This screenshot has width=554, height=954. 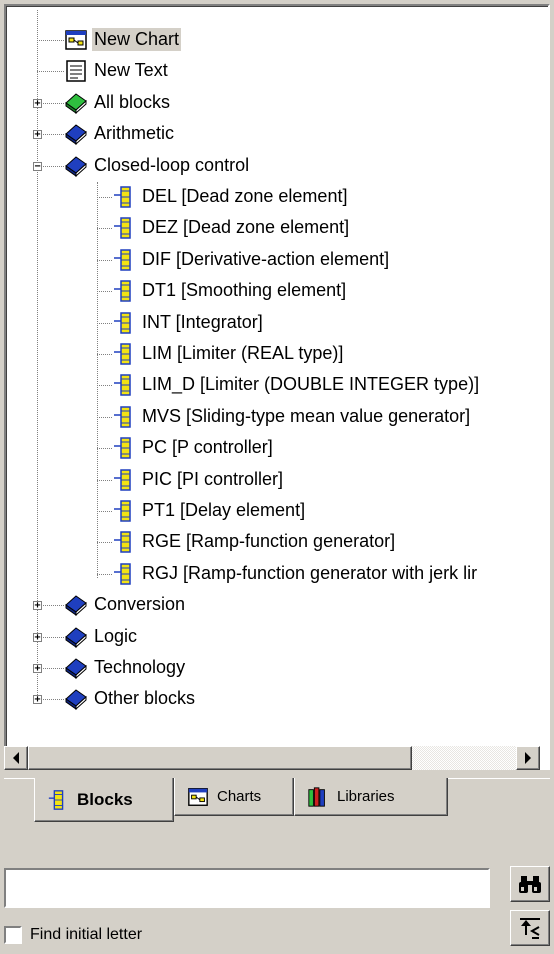 I want to click on tree-item-pc: PC [P controller], so click(x=276, y=447).